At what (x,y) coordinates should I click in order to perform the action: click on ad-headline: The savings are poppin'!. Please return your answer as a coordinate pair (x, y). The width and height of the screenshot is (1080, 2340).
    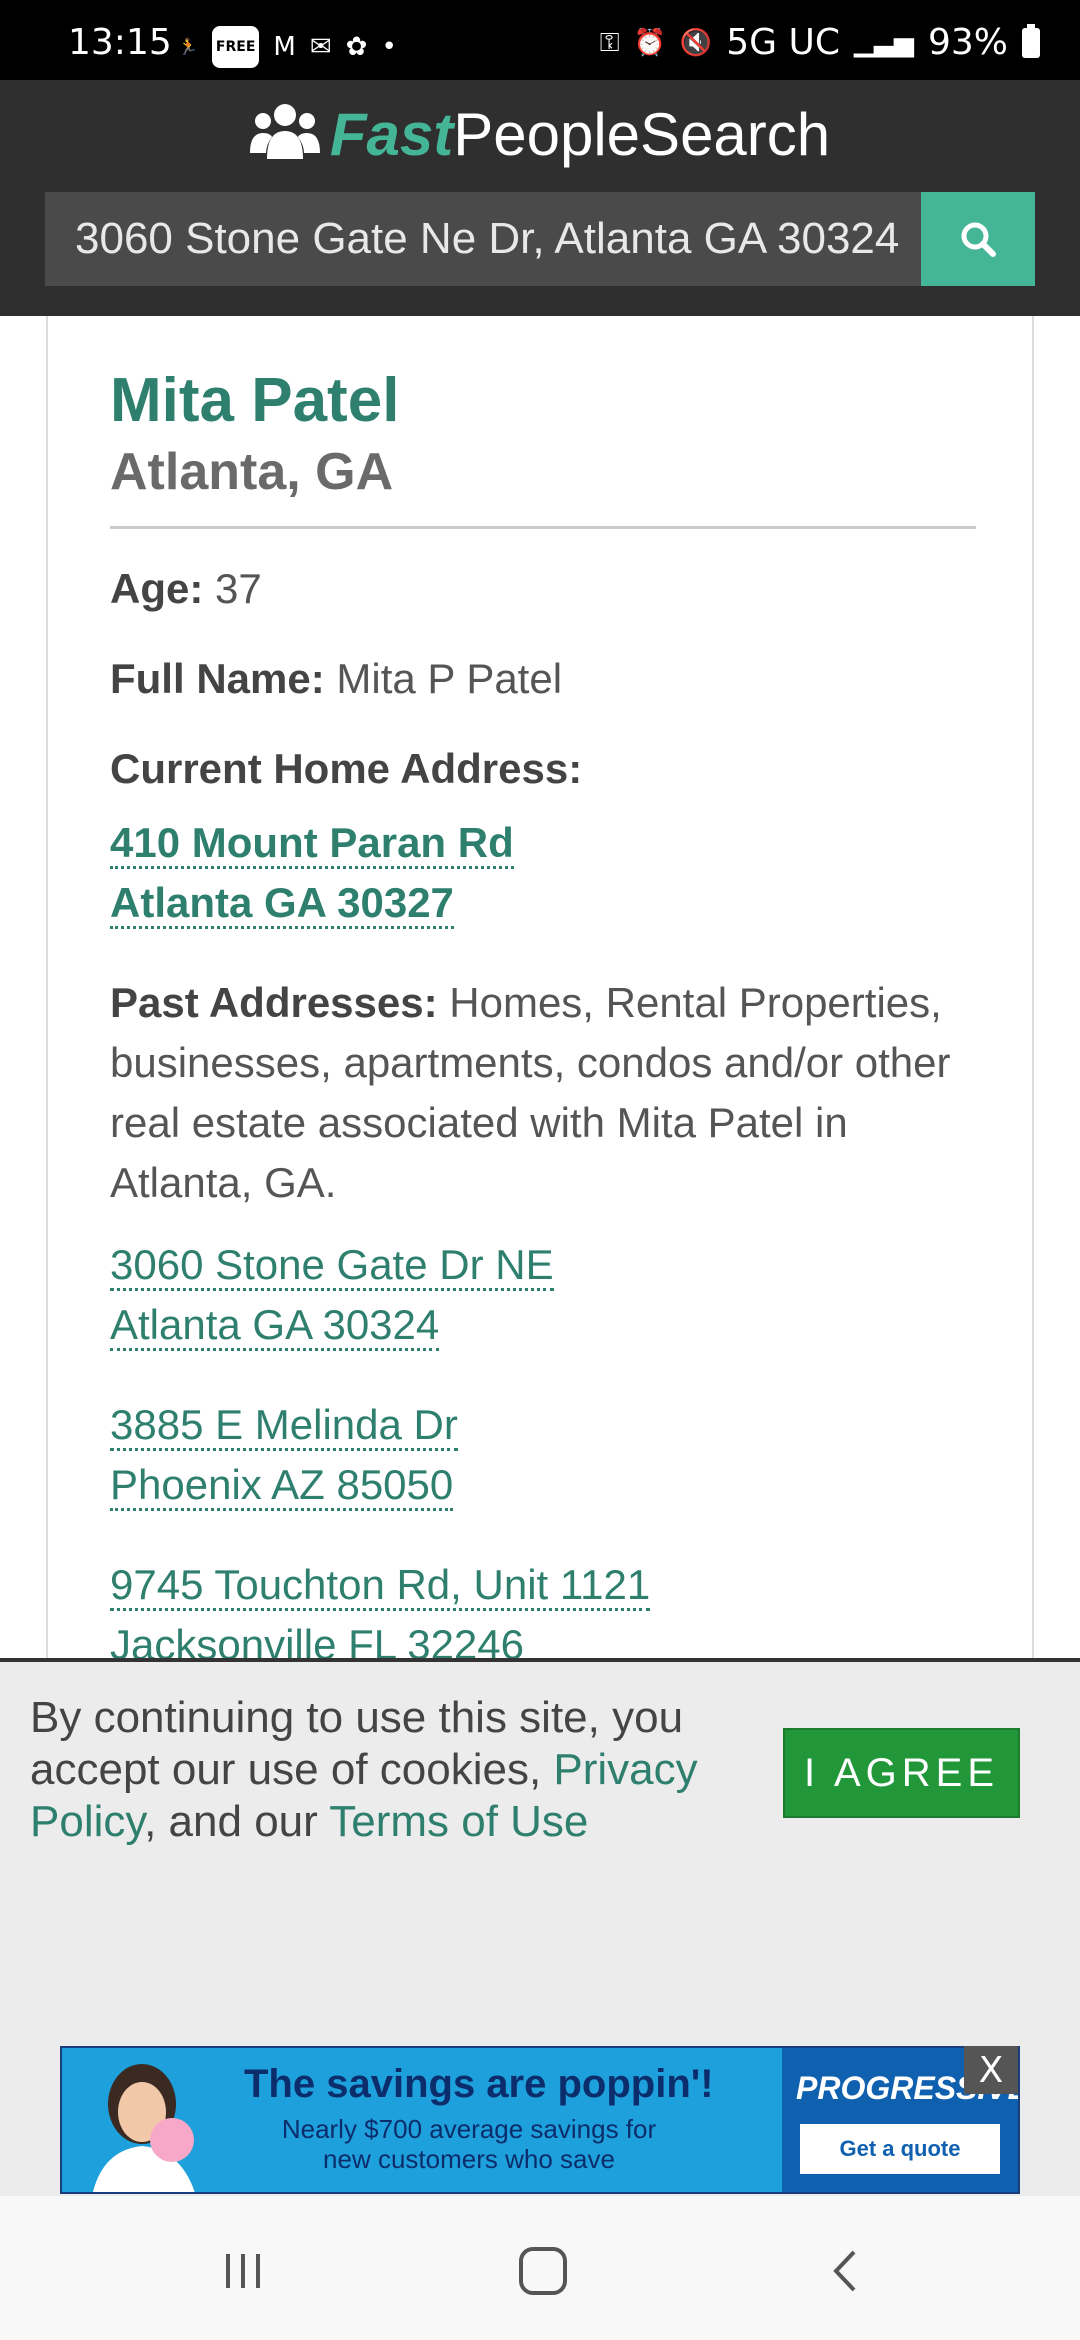
    Looking at the image, I should click on (479, 2084).